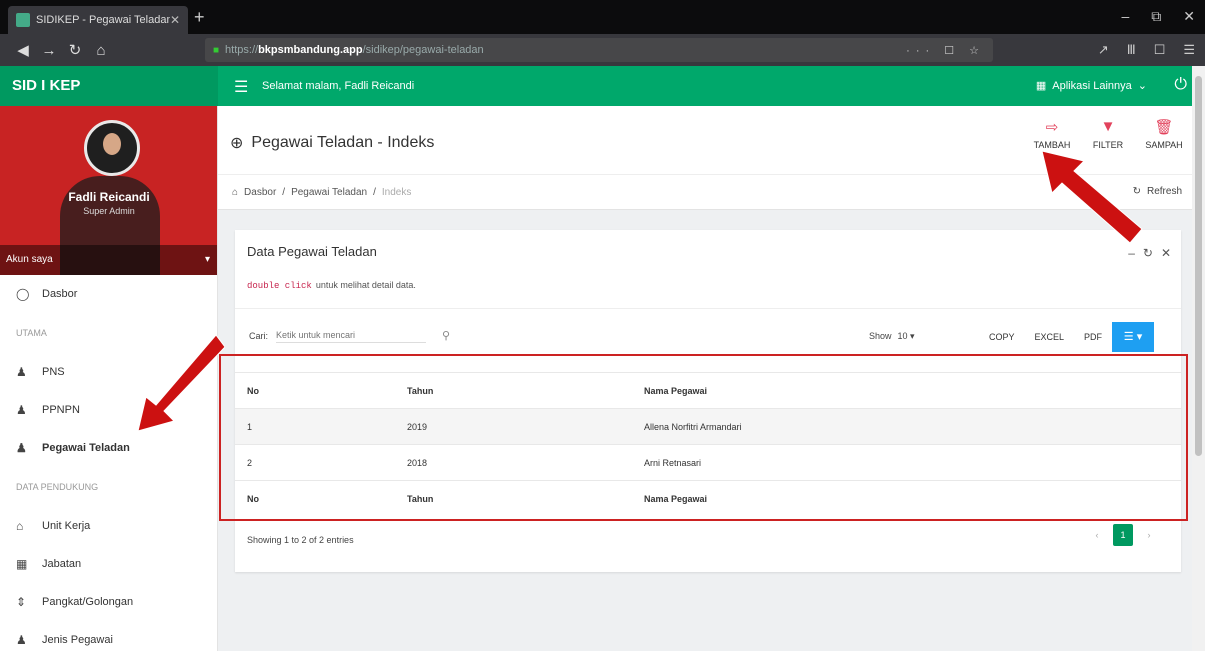  Describe the element at coordinates (338, 86) in the screenshot. I see `greeting-text: Selamat malam, Fadli Reicandi` at that location.